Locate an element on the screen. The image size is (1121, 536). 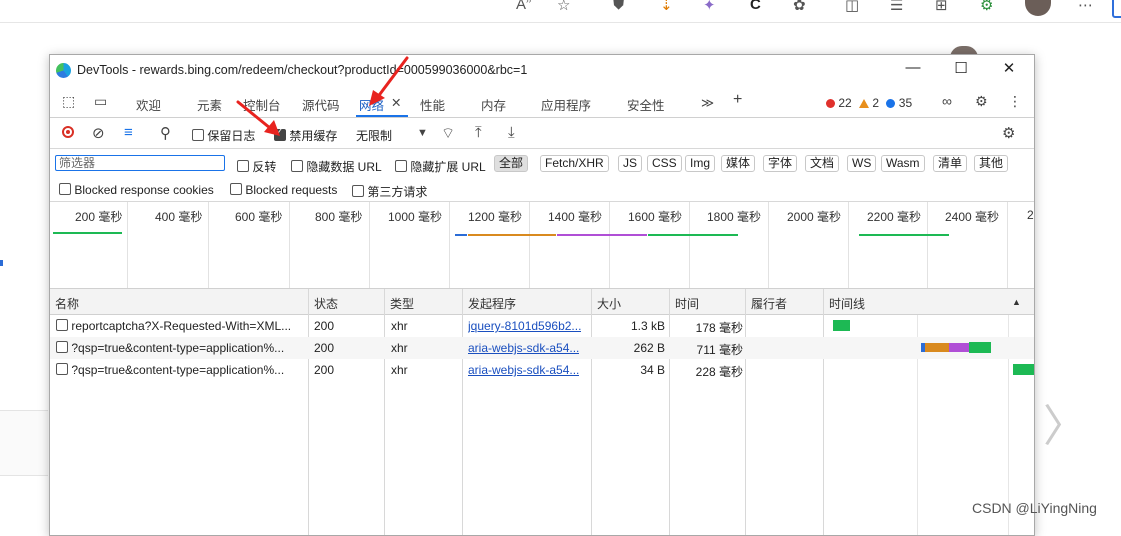
hide-data-url-checkbox is located at coordinates (297, 166).